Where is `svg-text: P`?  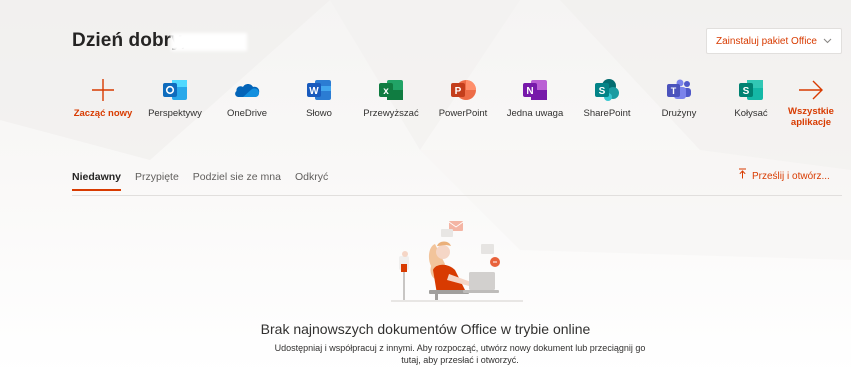
svg-text: P is located at coordinates (458, 91).